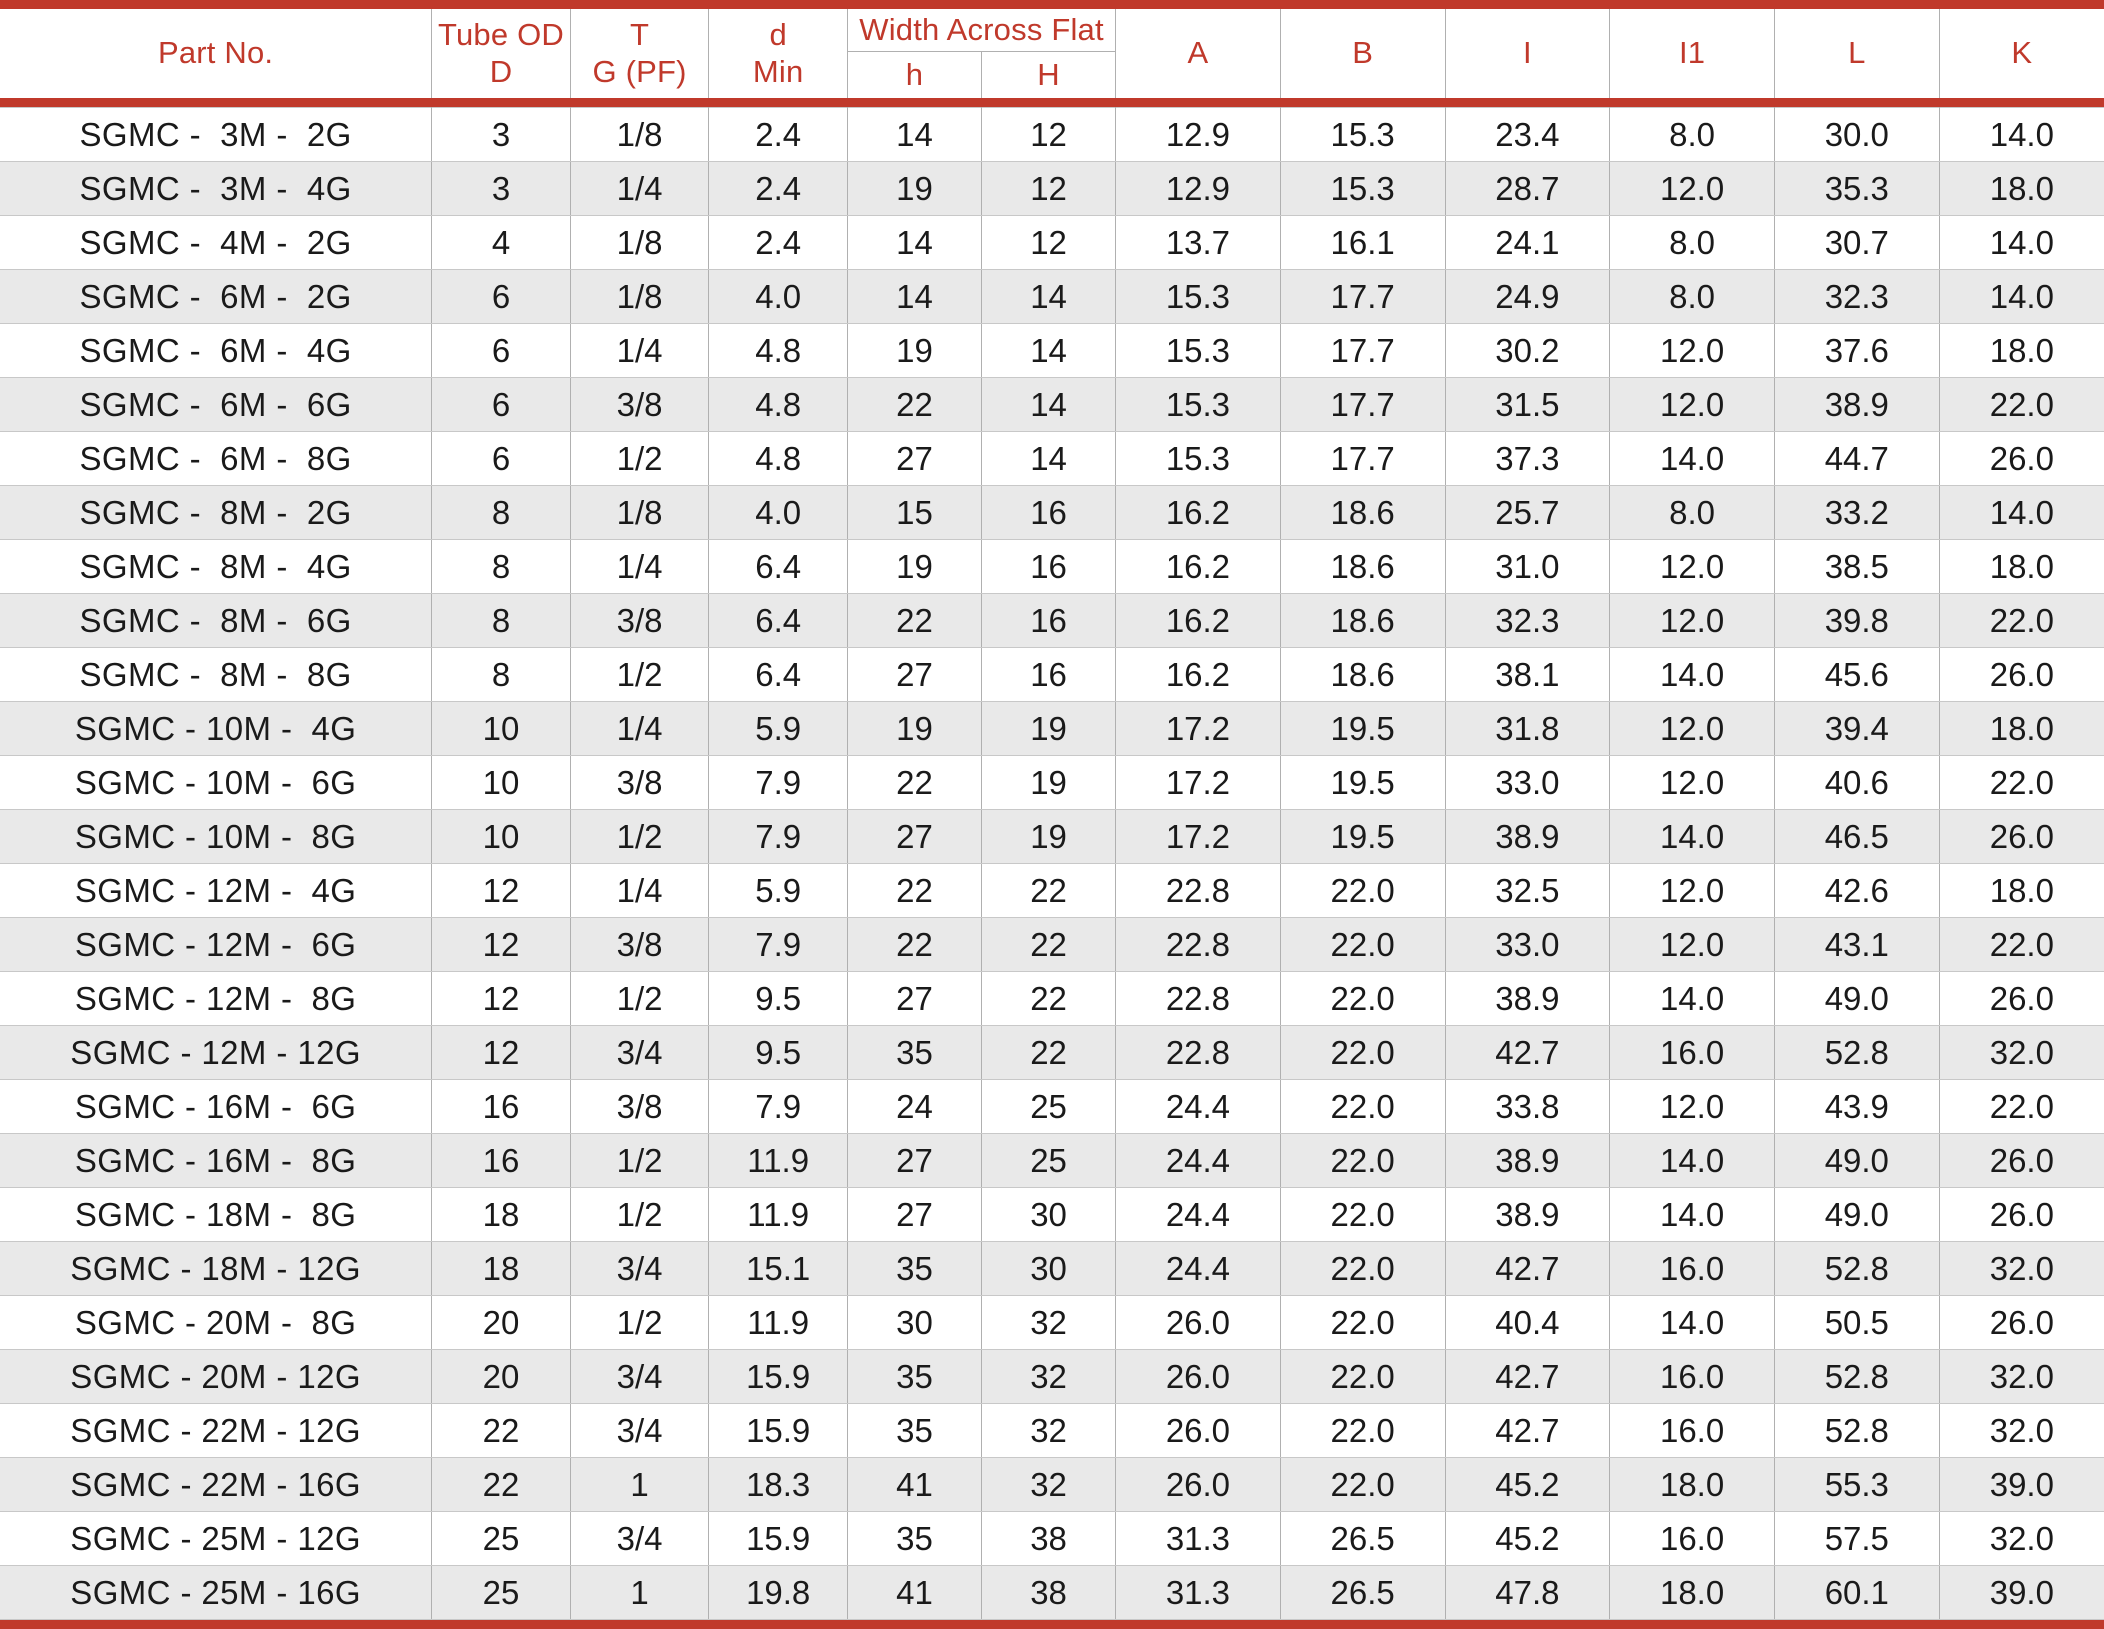  I want to click on cell-A: 12.9, so click(1198, 189).